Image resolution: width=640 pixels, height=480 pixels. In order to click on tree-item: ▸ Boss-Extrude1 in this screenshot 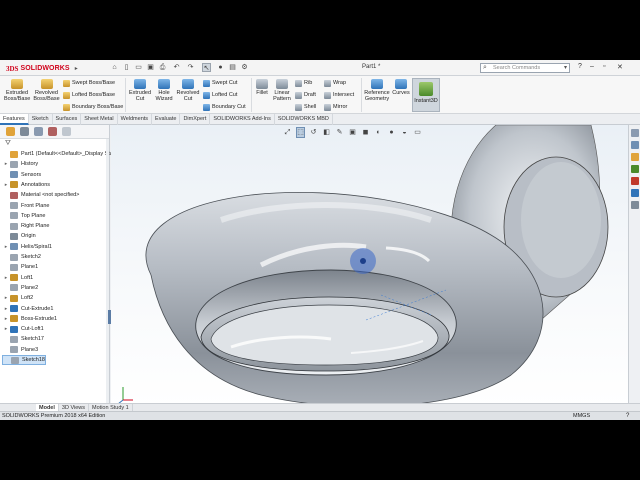, I will do `click(29, 319)`.